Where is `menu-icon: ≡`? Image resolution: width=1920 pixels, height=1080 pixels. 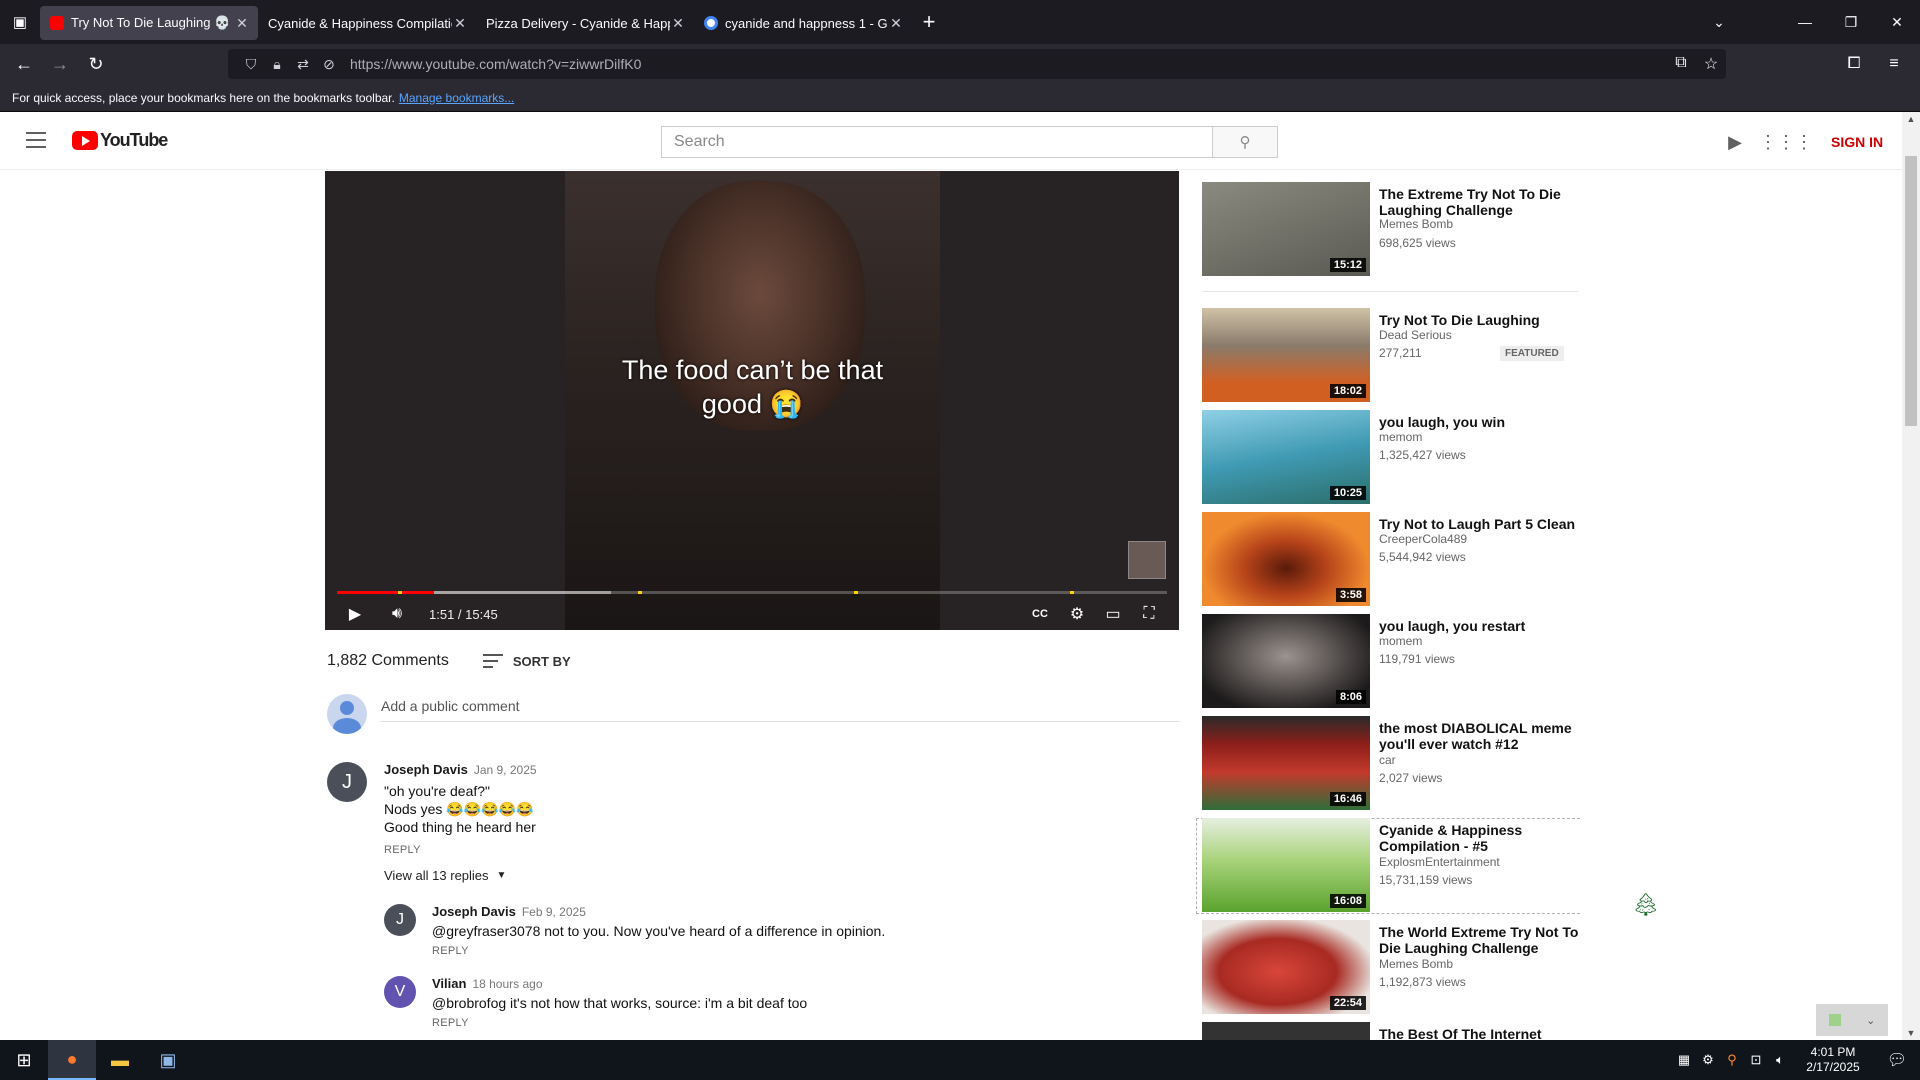 menu-icon: ≡ is located at coordinates (1894, 64).